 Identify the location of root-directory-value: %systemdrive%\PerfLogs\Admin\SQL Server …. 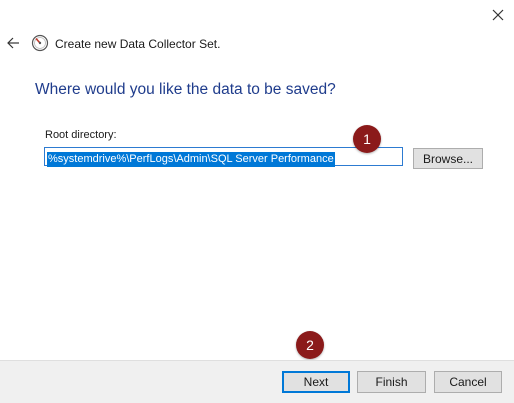
(191, 159).